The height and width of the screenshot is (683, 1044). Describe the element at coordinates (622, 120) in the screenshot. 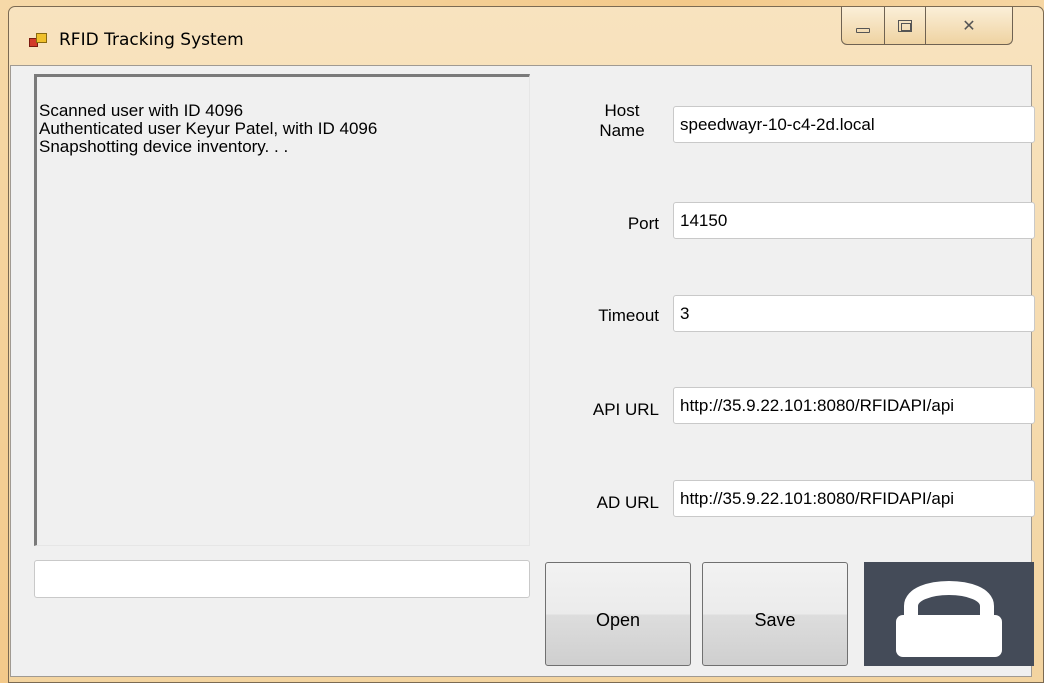

I see `host-name-label: Host Name` at that location.